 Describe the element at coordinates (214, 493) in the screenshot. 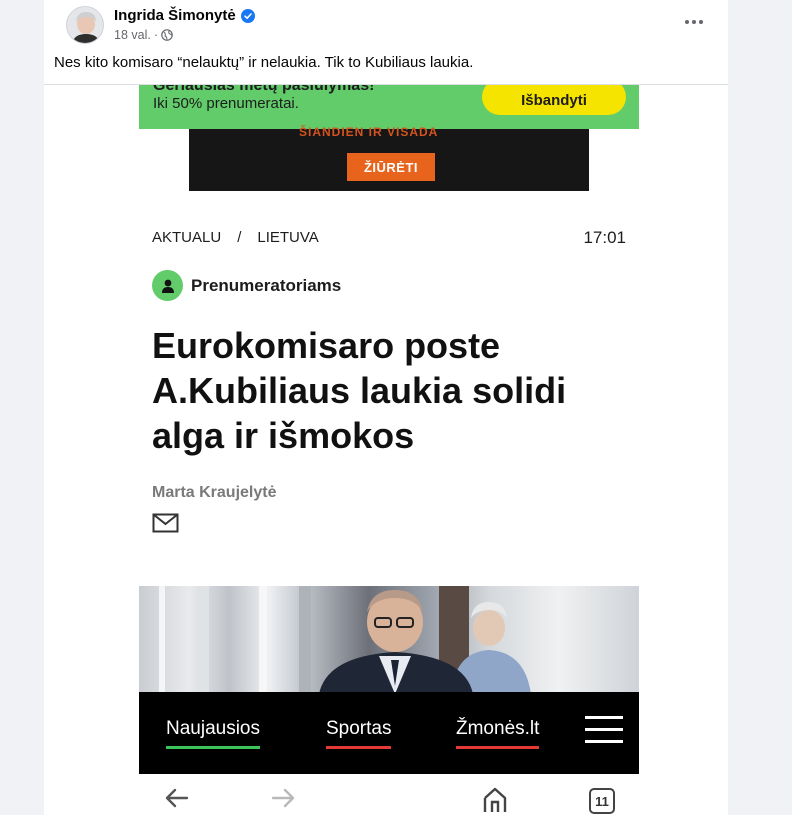

I see `article-author: Marta Kraujelytė` at that location.